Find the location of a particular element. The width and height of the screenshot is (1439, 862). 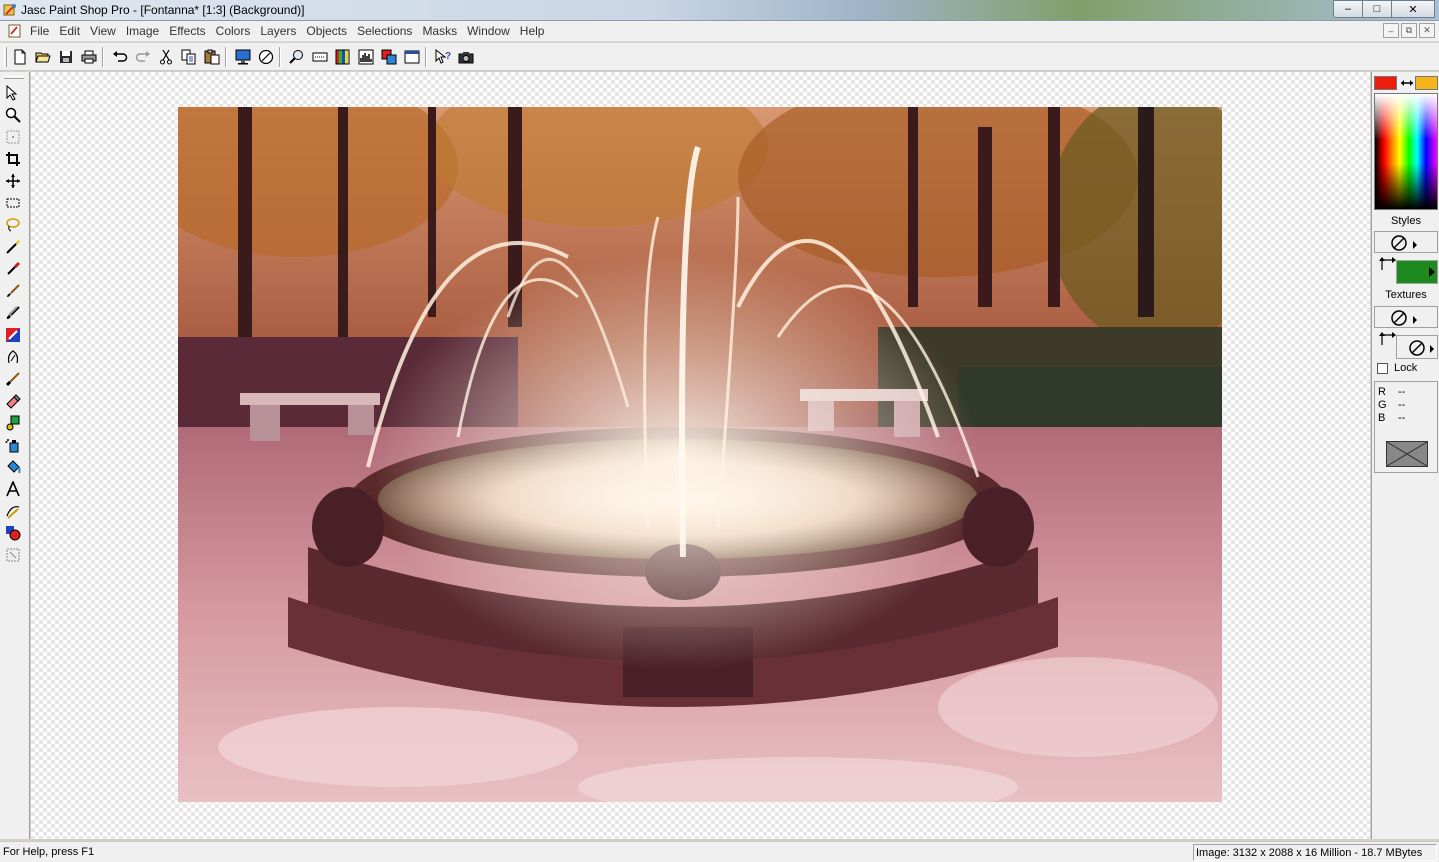

save-button is located at coordinates (66, 57).